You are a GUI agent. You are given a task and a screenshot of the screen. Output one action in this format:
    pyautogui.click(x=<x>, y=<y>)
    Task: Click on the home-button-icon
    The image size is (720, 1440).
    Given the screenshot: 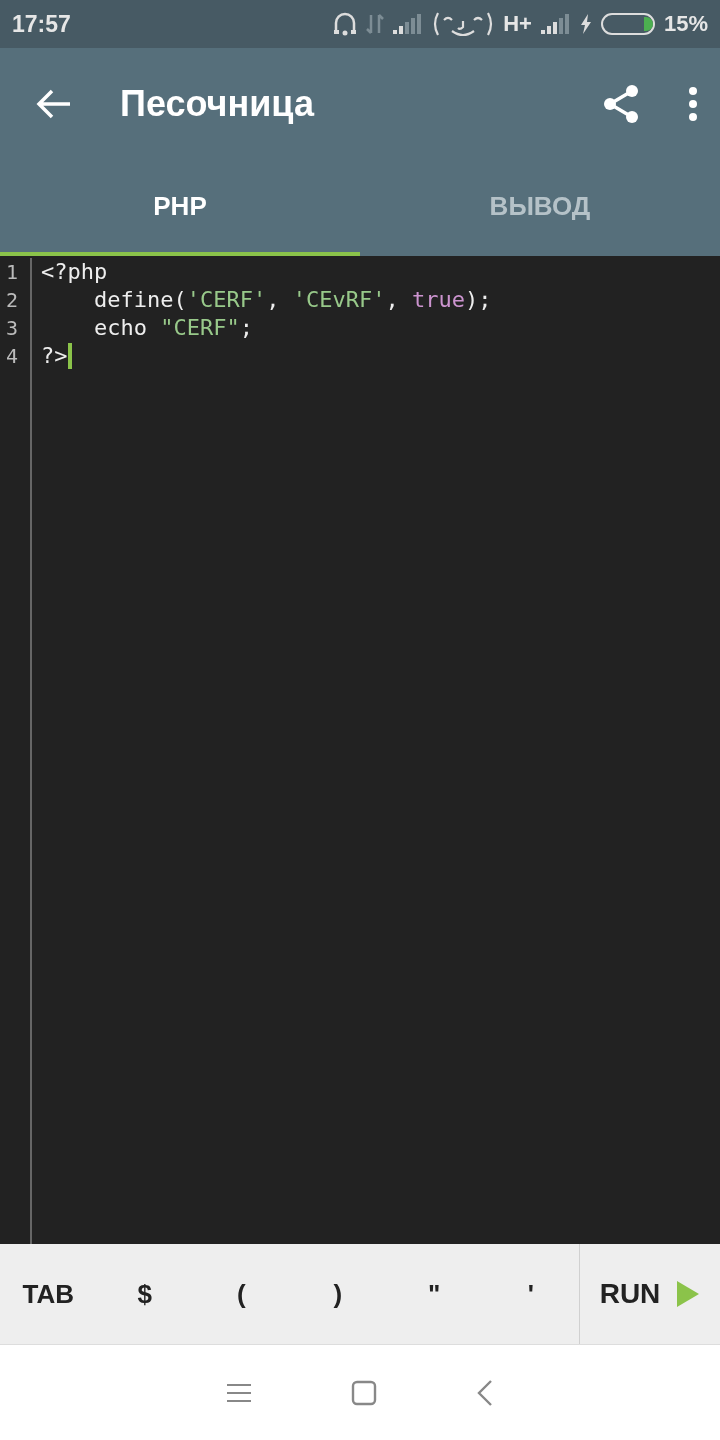 What is the action you would take?
    pyautogui.click(x=364, y=1392)
    